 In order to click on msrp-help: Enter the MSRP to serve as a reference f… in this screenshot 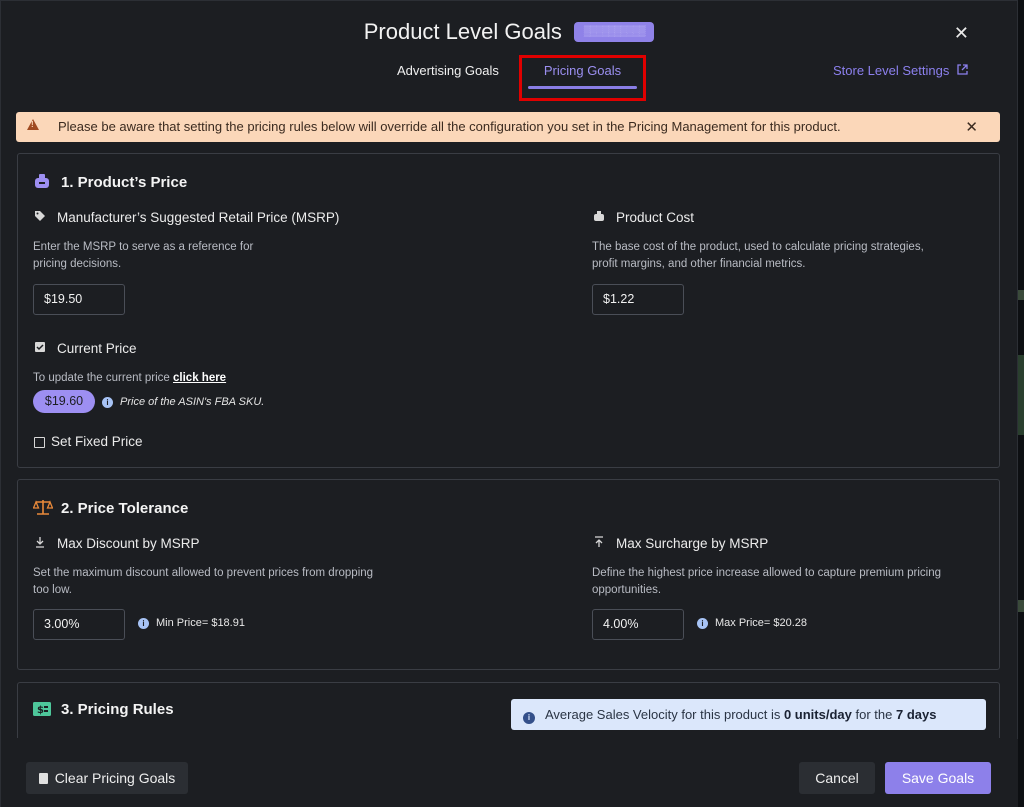, I will do `click(143, 256)`.